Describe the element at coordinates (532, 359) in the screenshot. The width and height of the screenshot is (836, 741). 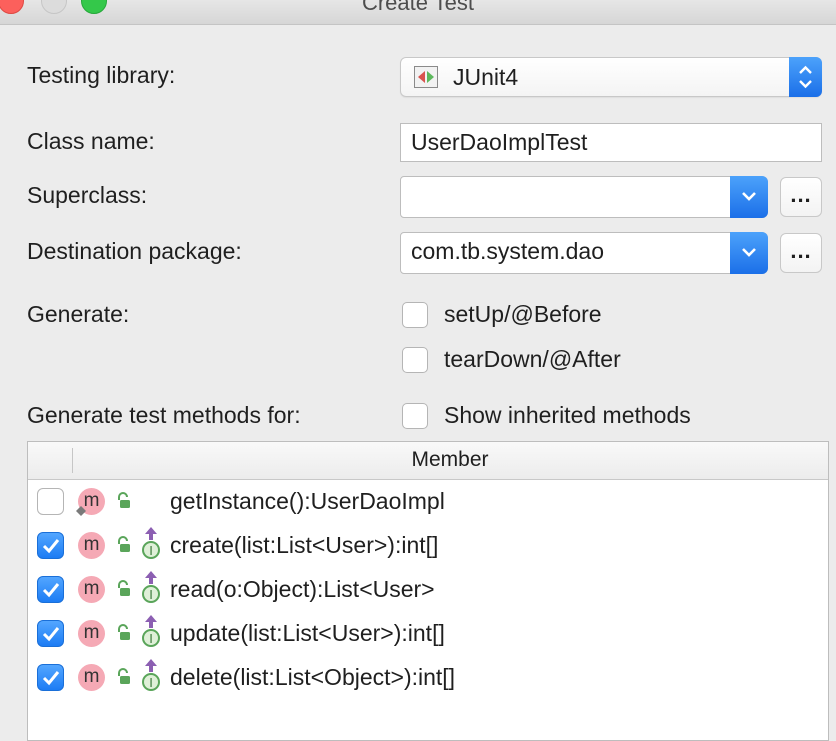
I see `teardown-label: tearDown/@After` at that location.